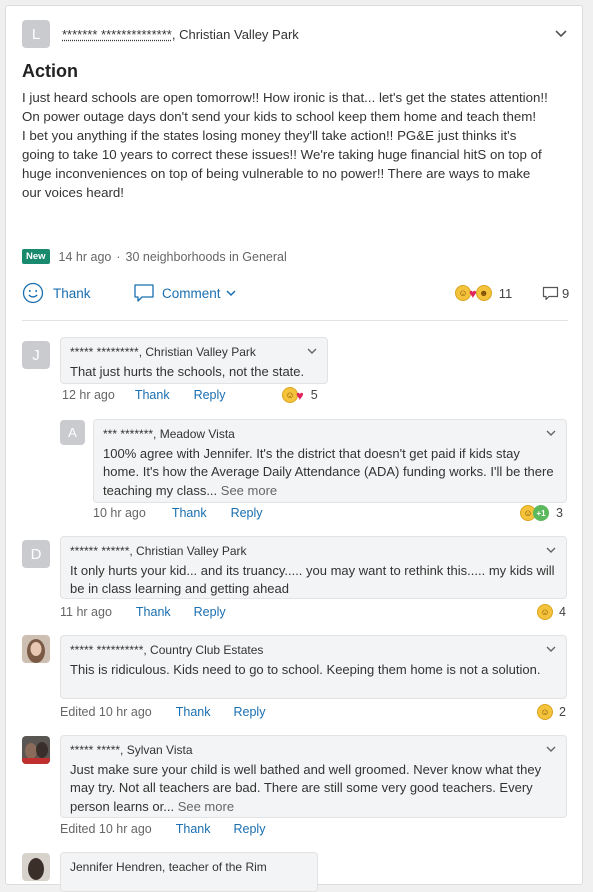  I want to click on comment-button: Comment, so click(185, 293).